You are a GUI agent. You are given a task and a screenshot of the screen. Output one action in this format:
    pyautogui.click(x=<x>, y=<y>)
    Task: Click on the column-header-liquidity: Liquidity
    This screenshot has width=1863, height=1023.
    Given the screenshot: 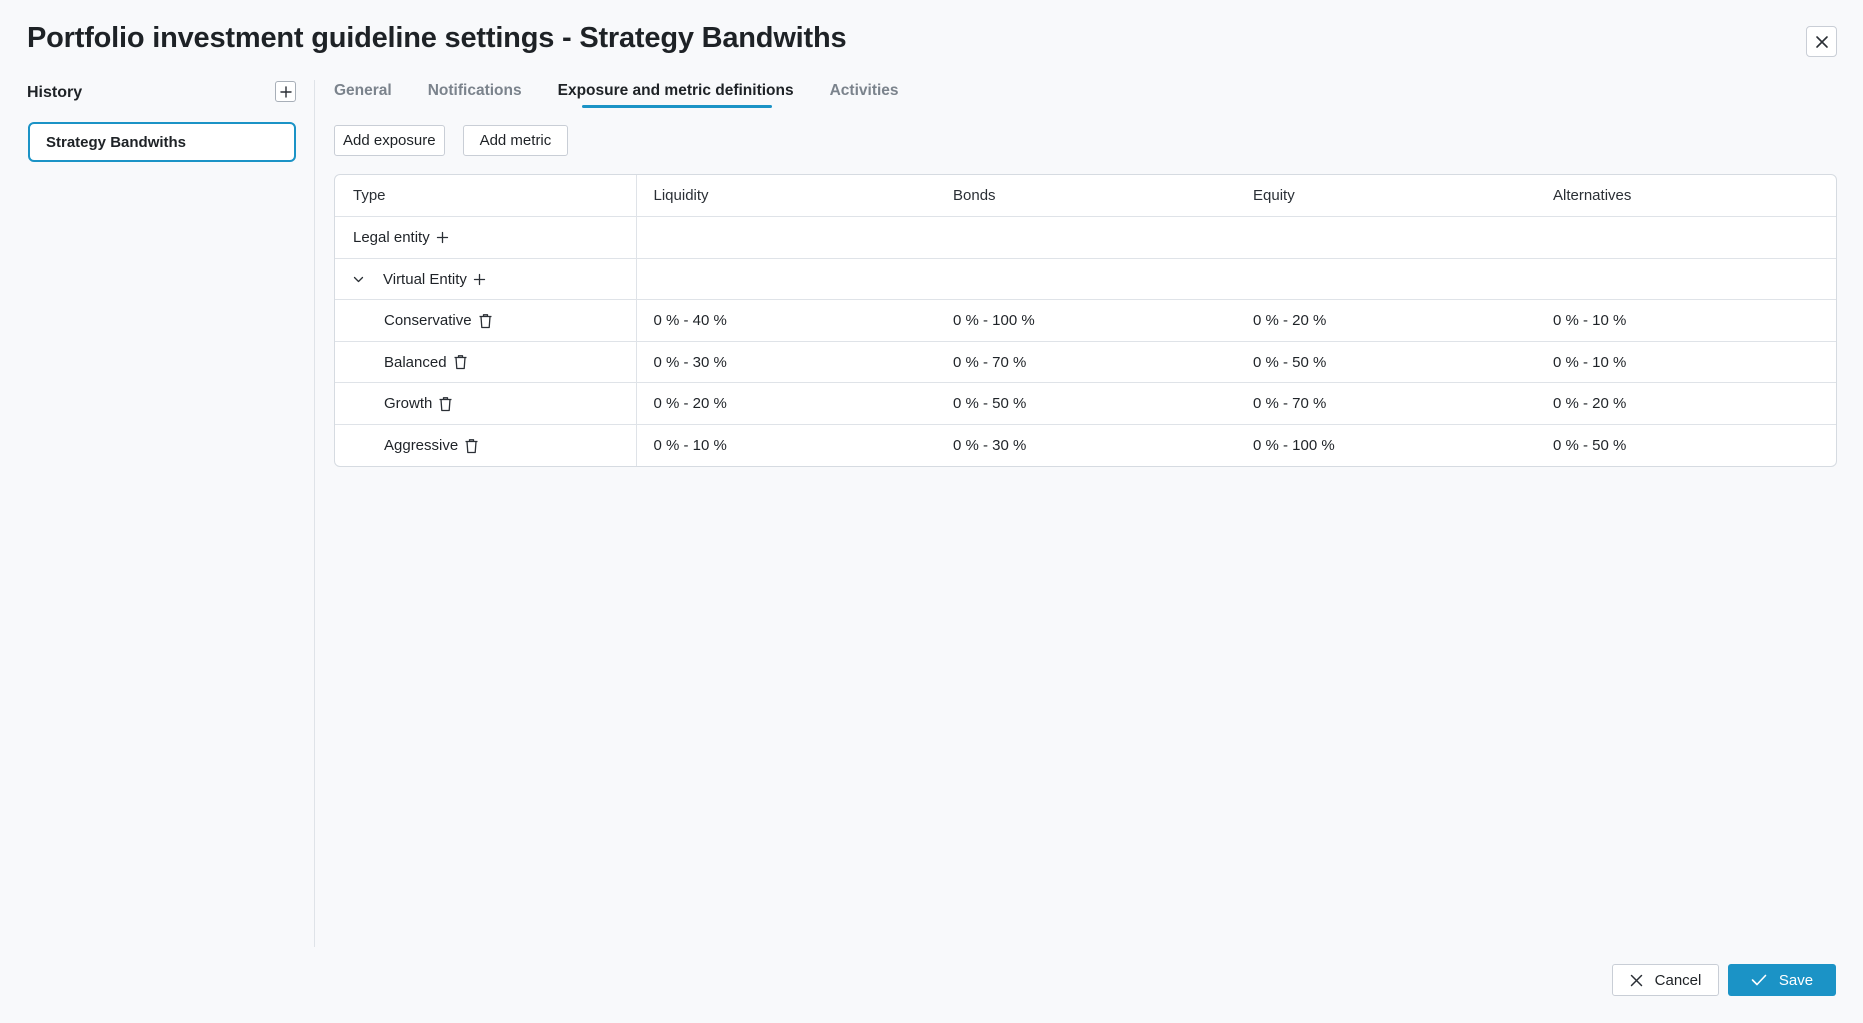 What is the action you would take?
    pyautogui.click(x=786, y=196)
    